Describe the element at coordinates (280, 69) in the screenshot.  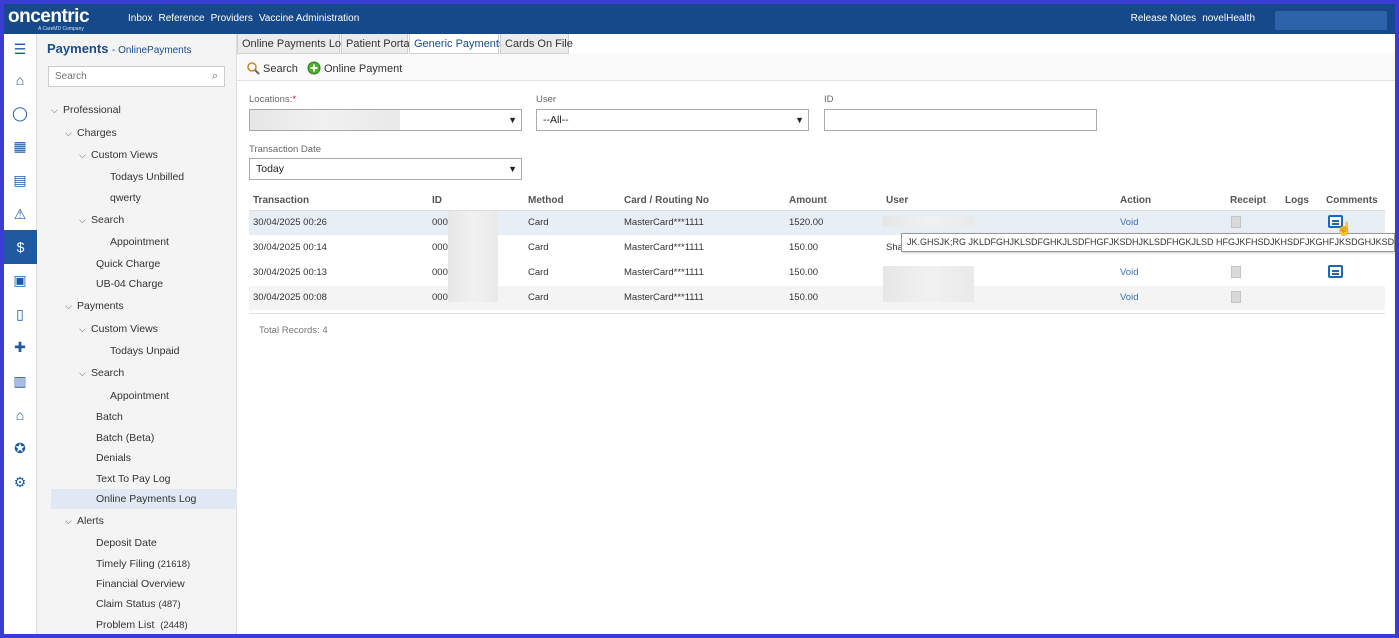
I see `search-button-label: Search` at that location.